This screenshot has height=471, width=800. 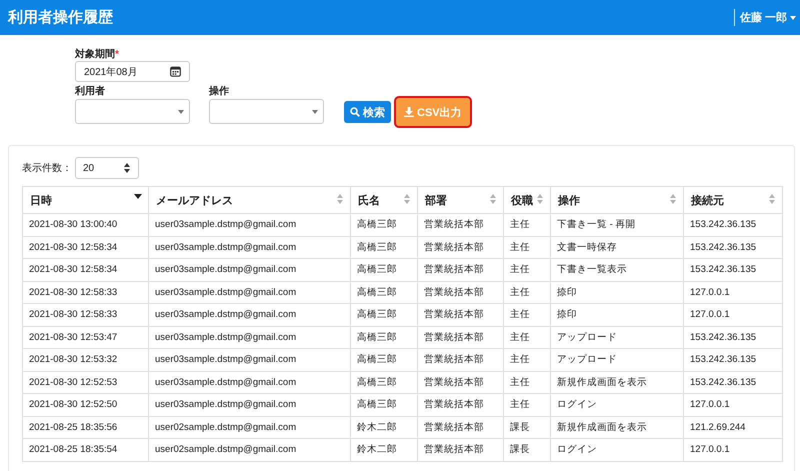 I want to click on column-header: 役職, so click(x=527, y=200).